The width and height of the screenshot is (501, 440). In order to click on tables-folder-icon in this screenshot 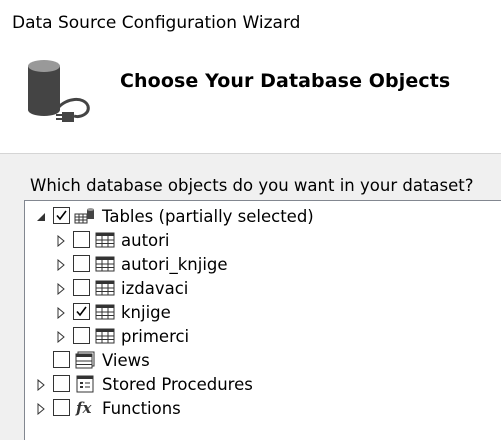, I will do `click(84, 216)`.